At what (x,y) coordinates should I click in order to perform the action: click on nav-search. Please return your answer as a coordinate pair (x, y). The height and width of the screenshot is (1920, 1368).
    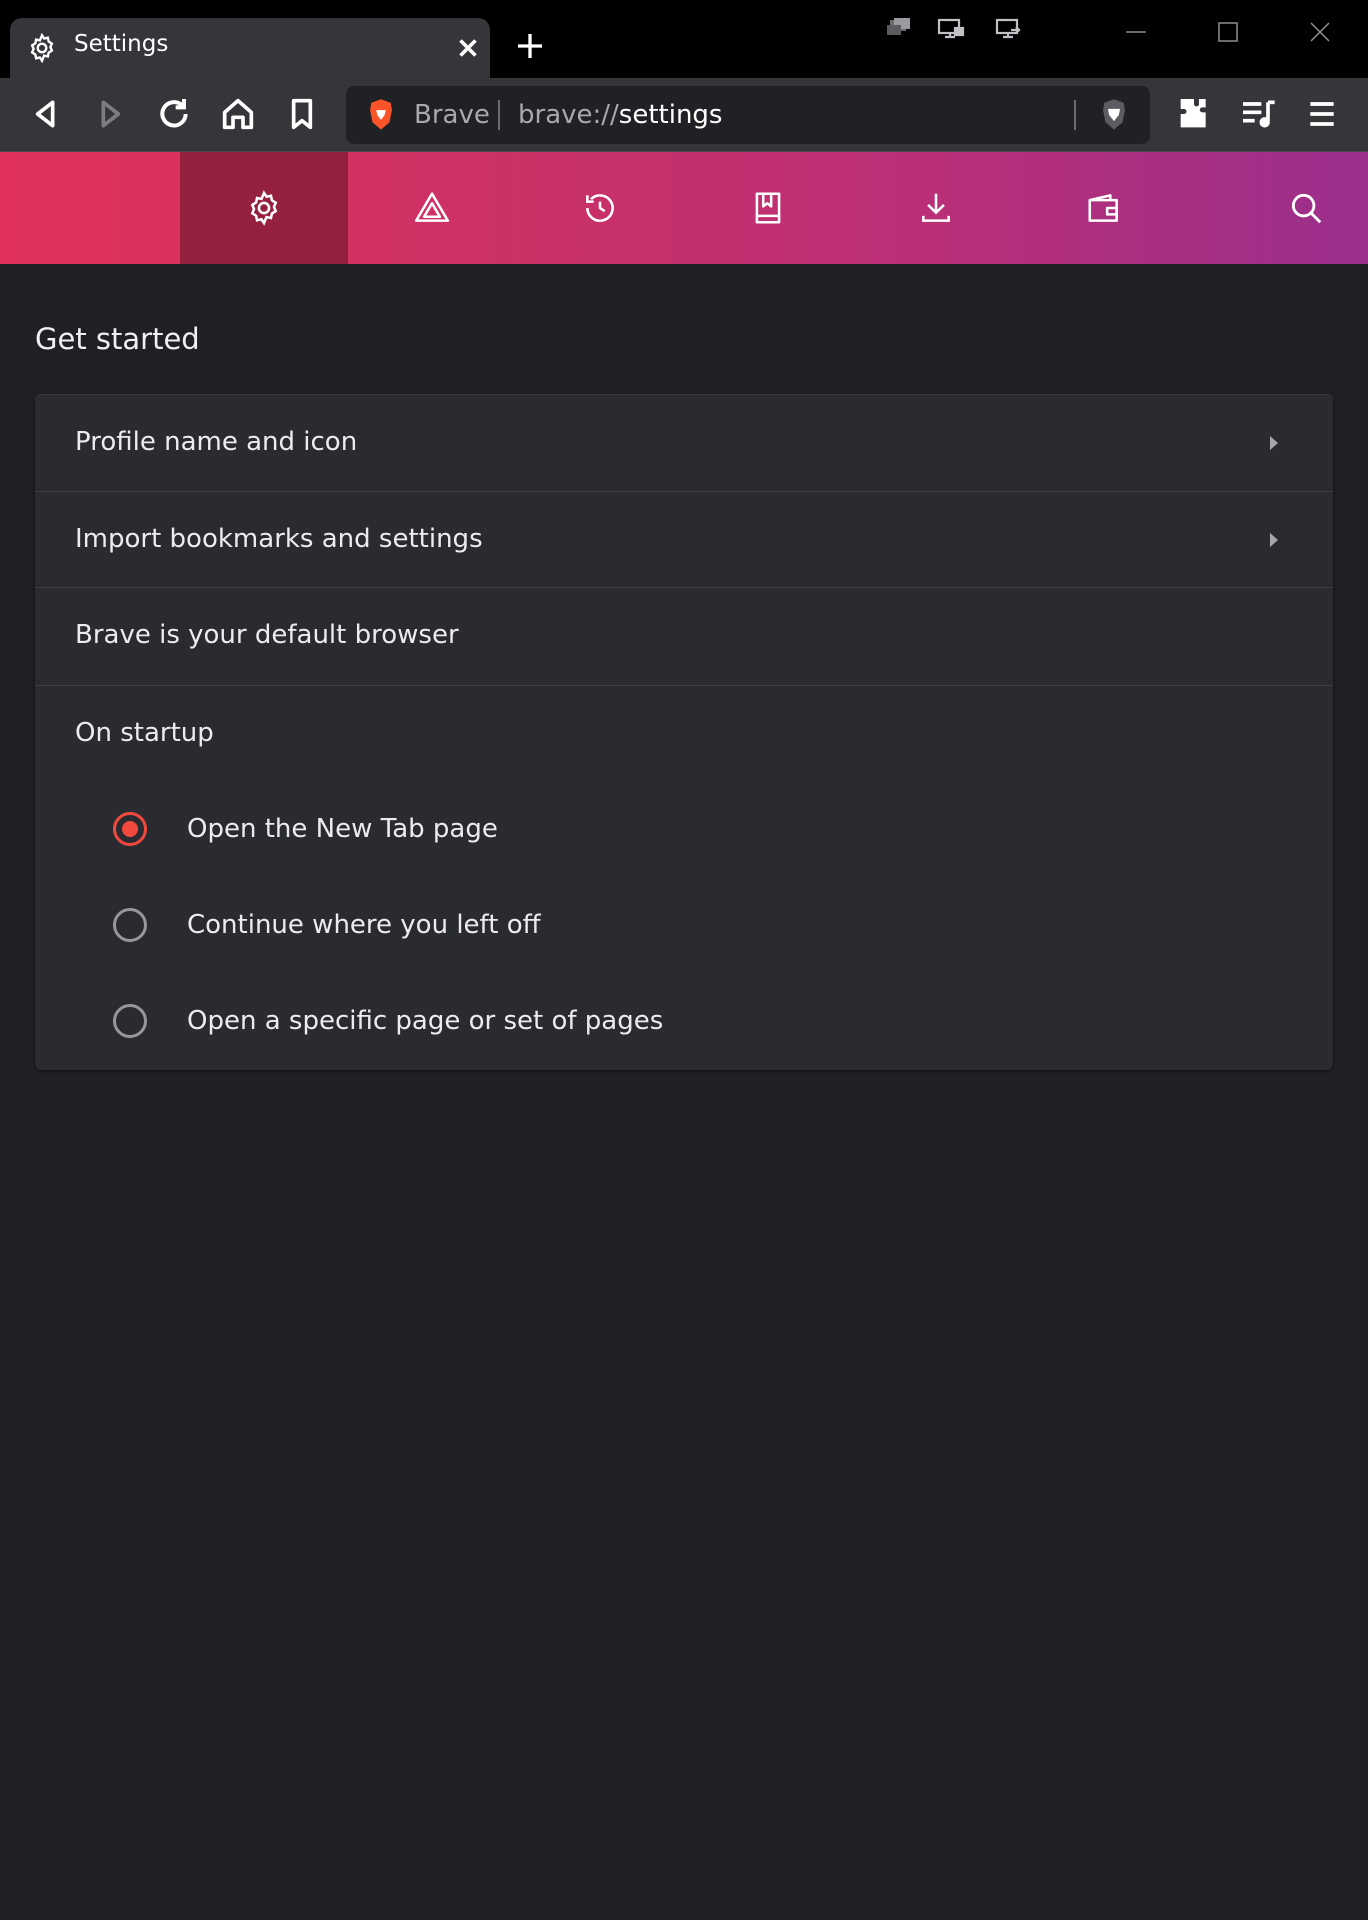
    Looking at the image, I should click on (1295, 208).